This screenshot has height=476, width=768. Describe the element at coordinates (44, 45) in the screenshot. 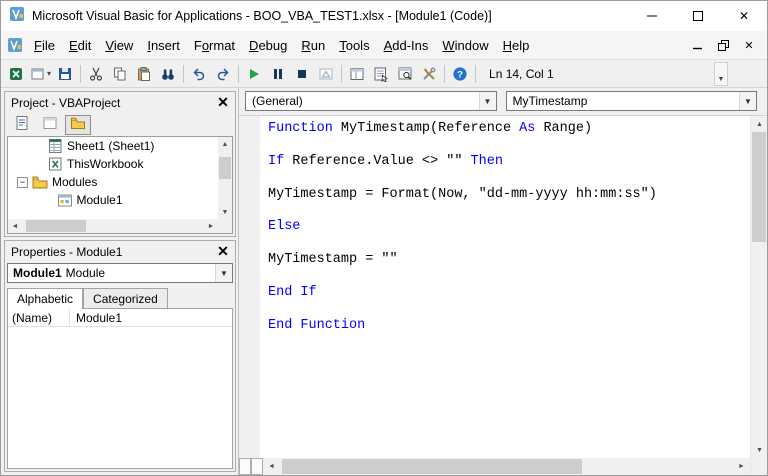

I see `menu-item-file: File` at that location.